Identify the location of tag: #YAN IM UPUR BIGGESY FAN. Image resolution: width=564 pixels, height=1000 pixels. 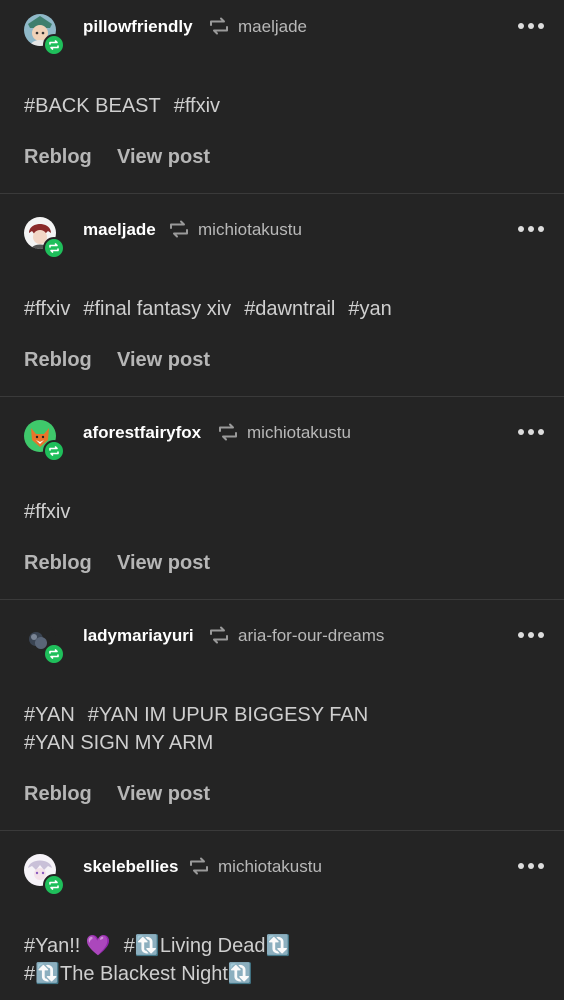
(228, 715).